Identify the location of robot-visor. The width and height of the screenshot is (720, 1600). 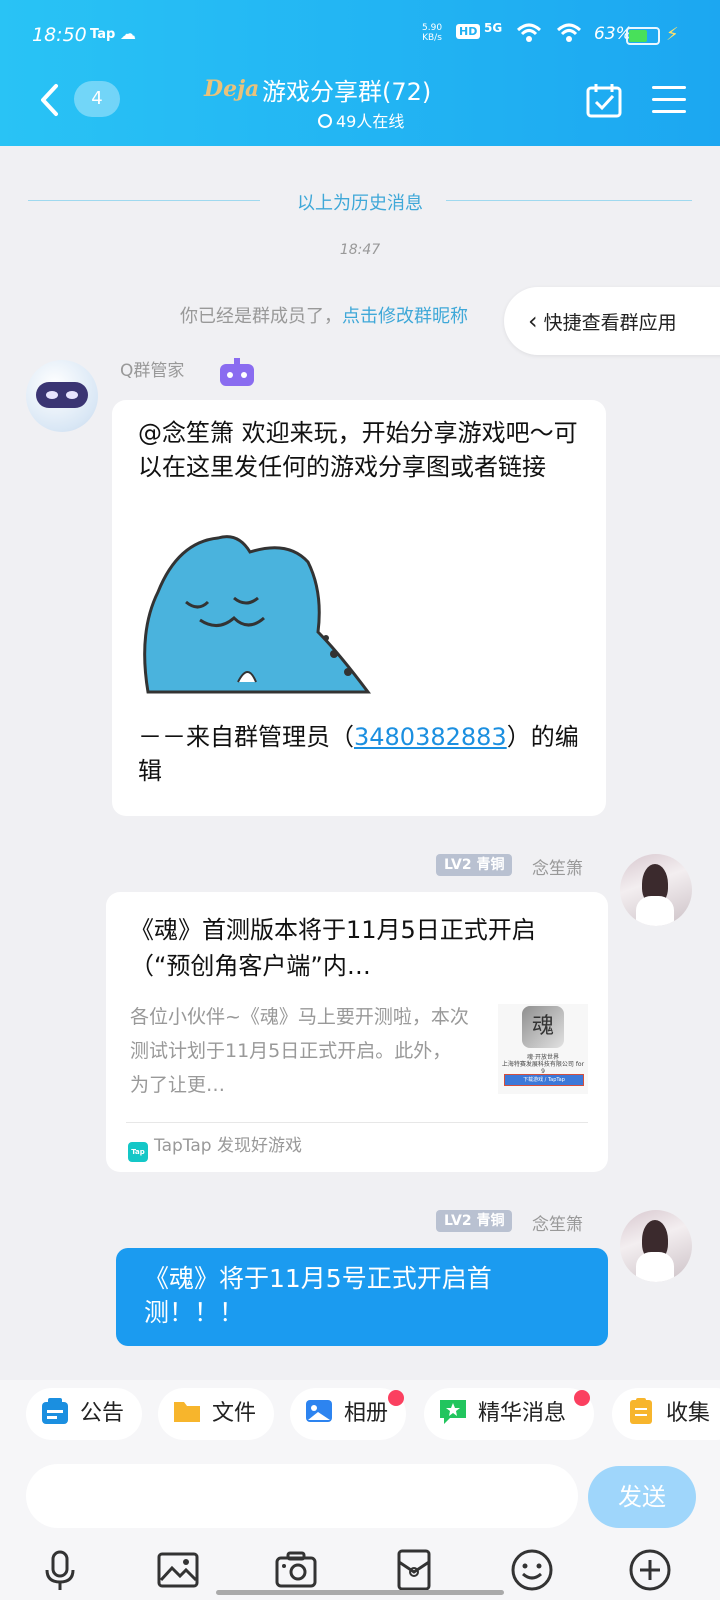
(62, 395).